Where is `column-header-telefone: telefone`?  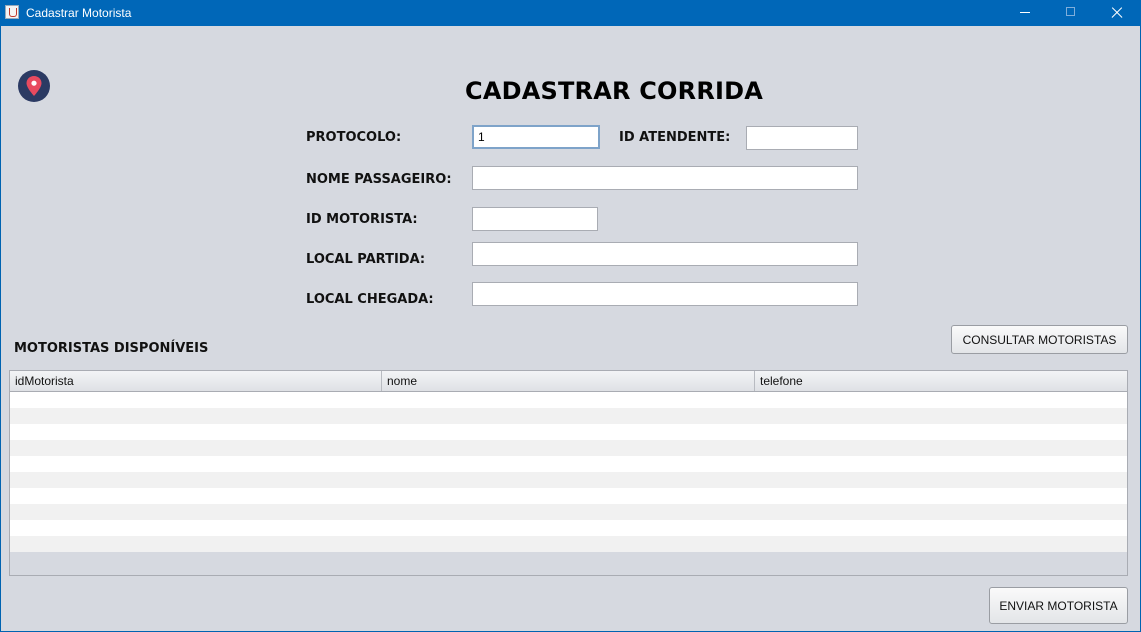
column-header-telefone: telefone is located at coordinates (941, 381).